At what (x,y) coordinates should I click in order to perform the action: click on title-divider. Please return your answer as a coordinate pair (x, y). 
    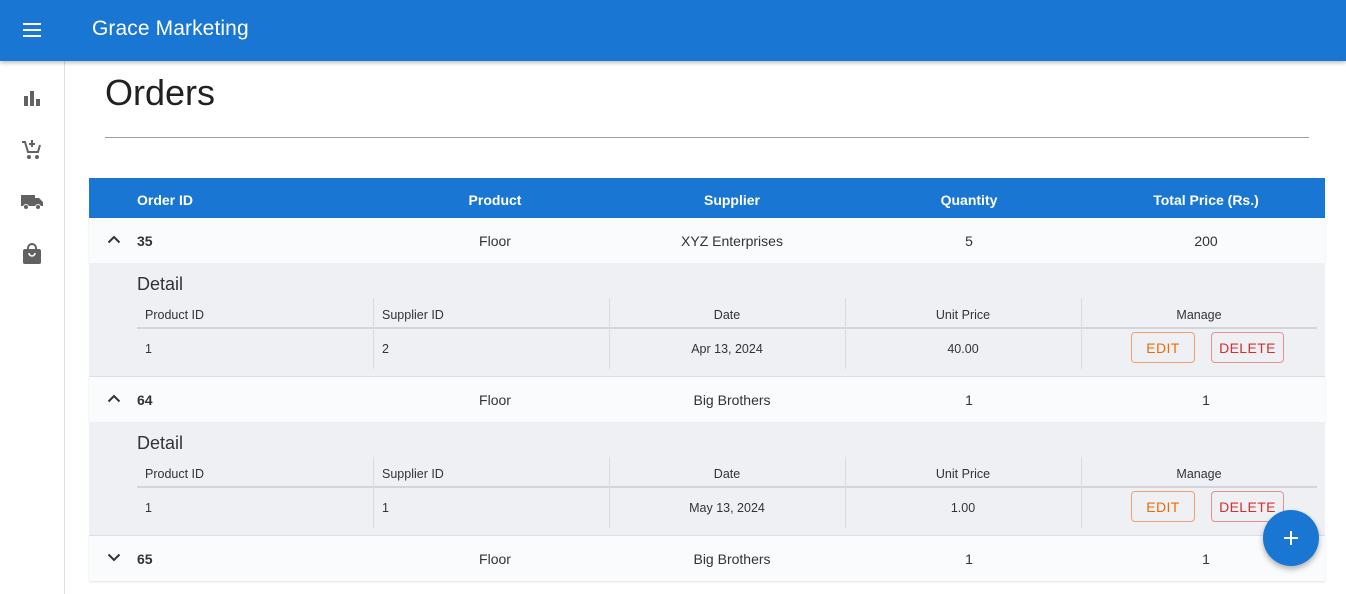
    Looking at the image, I should click on (707, 137).